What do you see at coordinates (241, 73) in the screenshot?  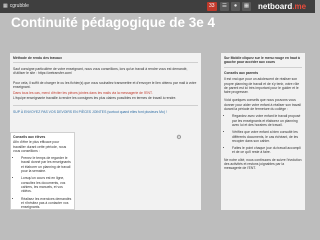 I see `parents-heading: Conseils aux parents` at bounding box center [241, 73].